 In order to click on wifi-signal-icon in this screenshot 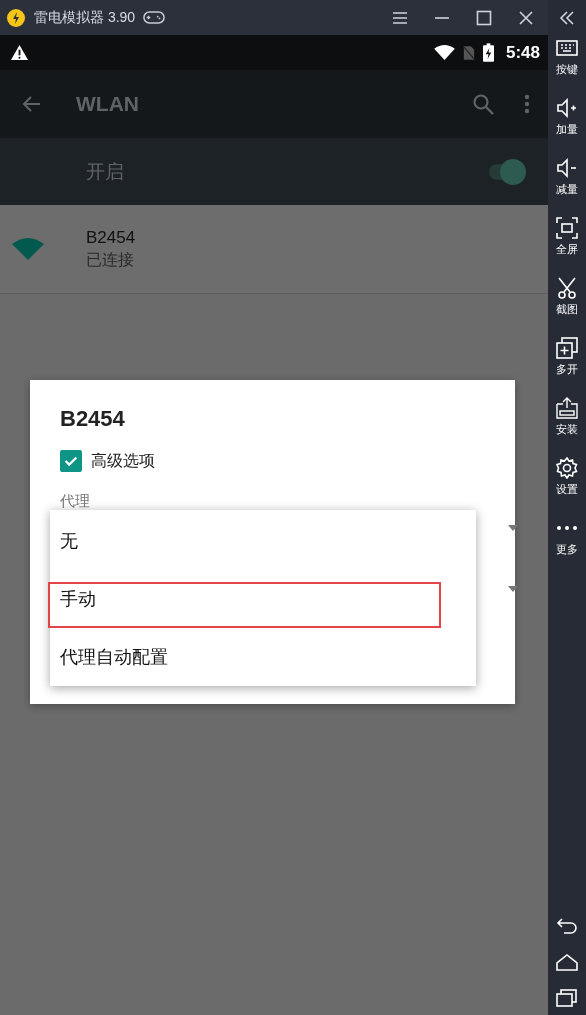, I will do `click(444, 52)`.